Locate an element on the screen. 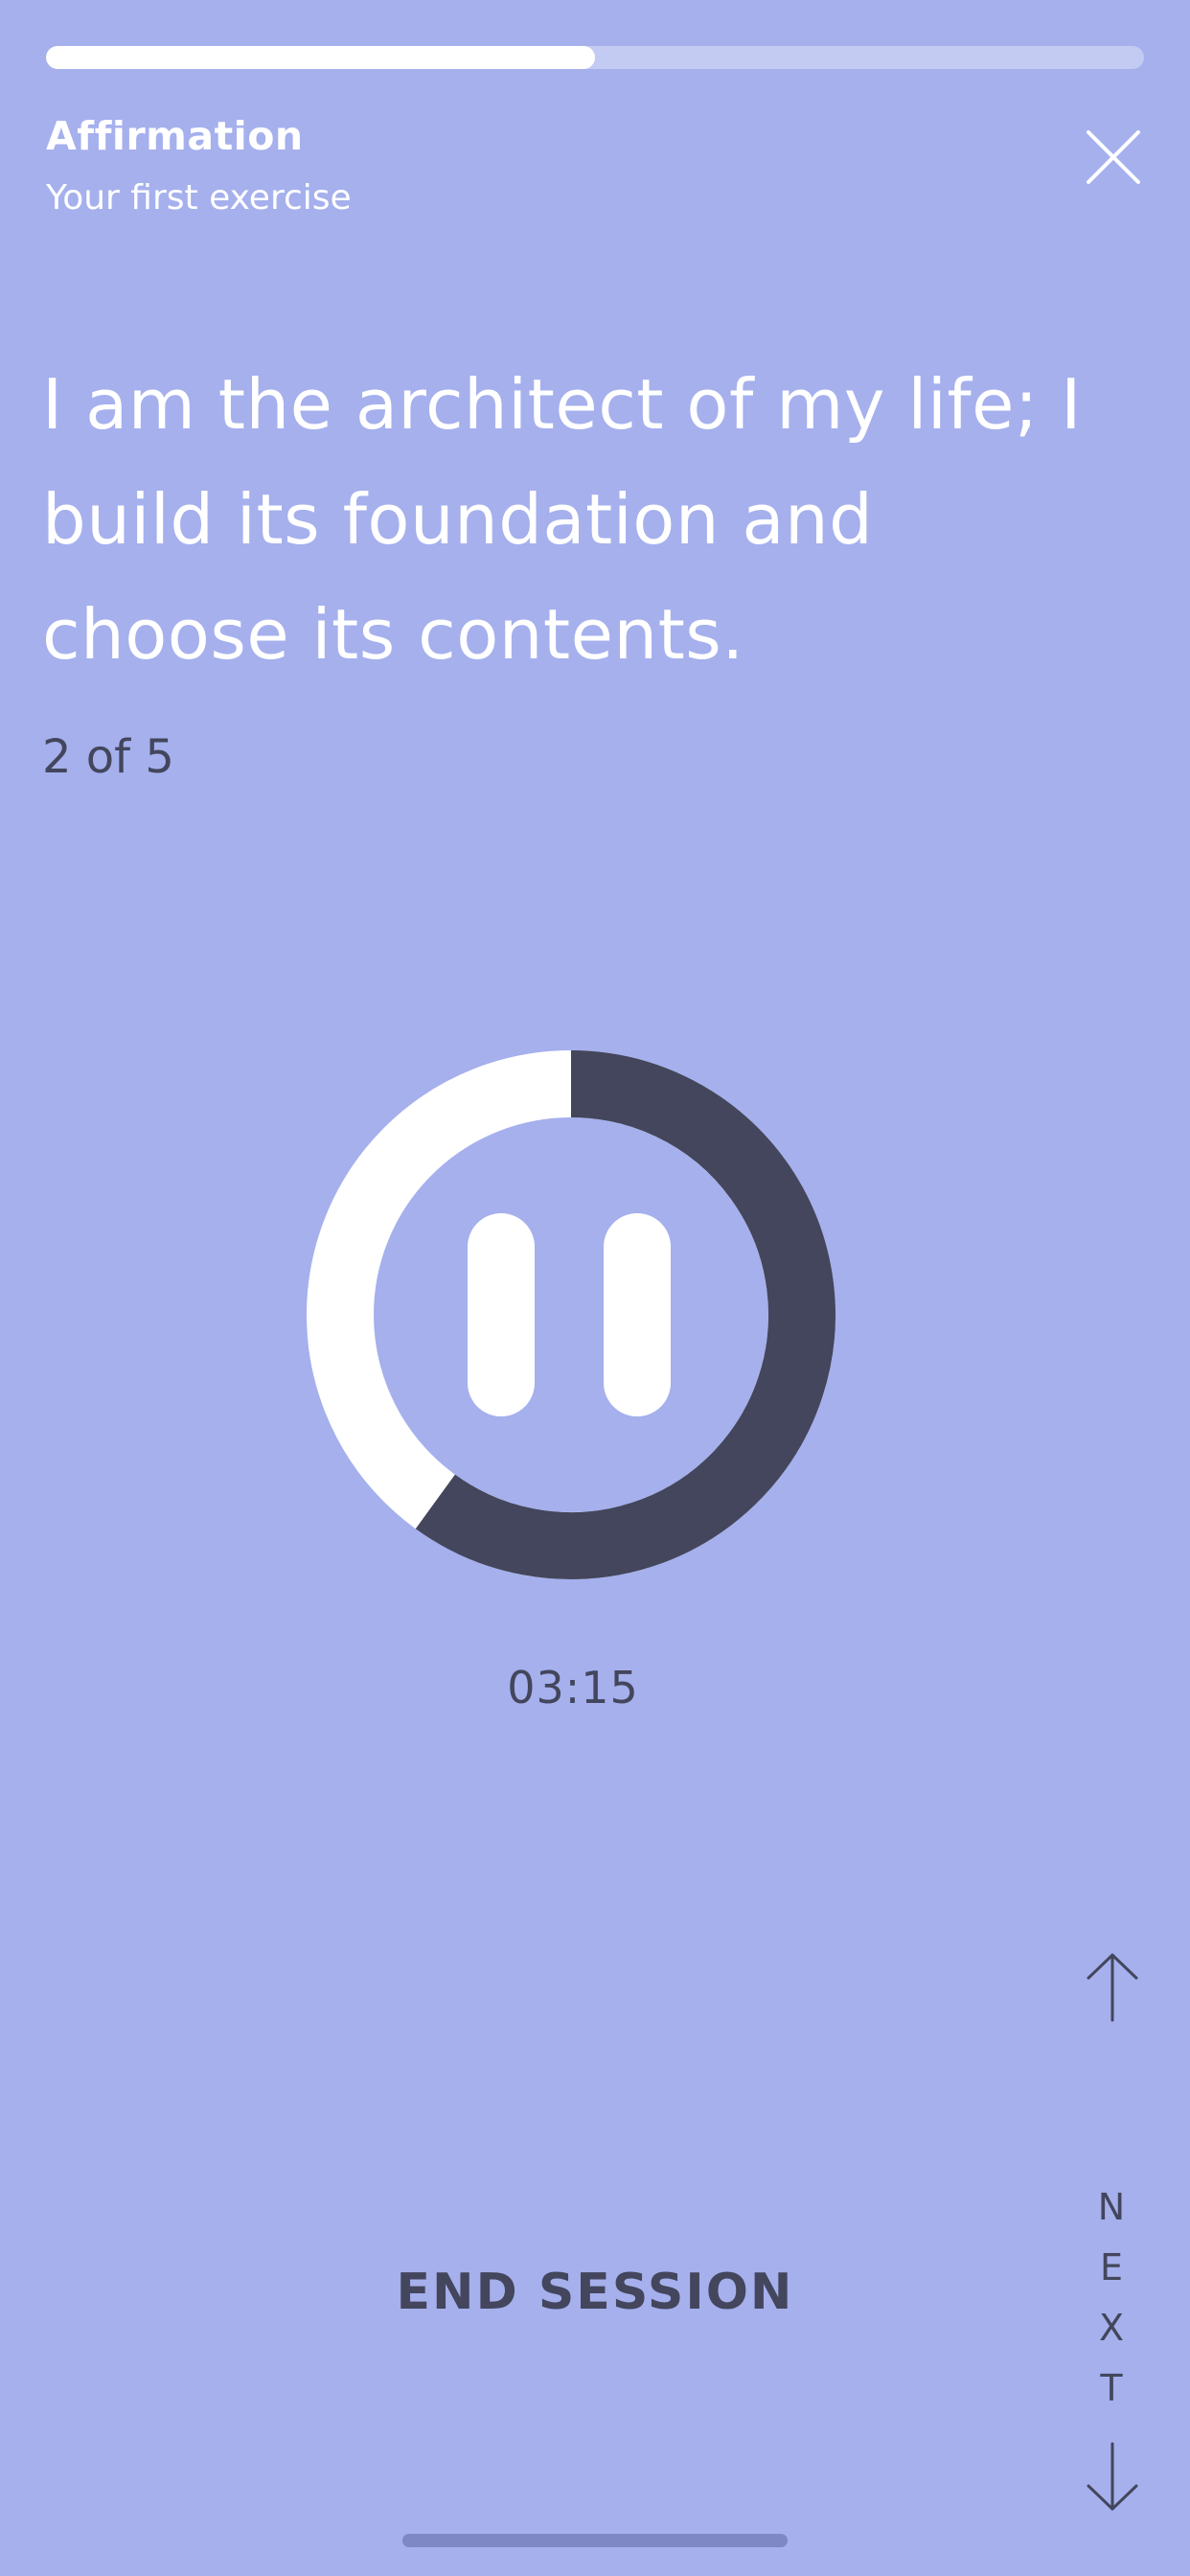 The height and width of the screenshot is (2576, 1190). end-session-button: END SESSION is located at coordinates (595, 2292).